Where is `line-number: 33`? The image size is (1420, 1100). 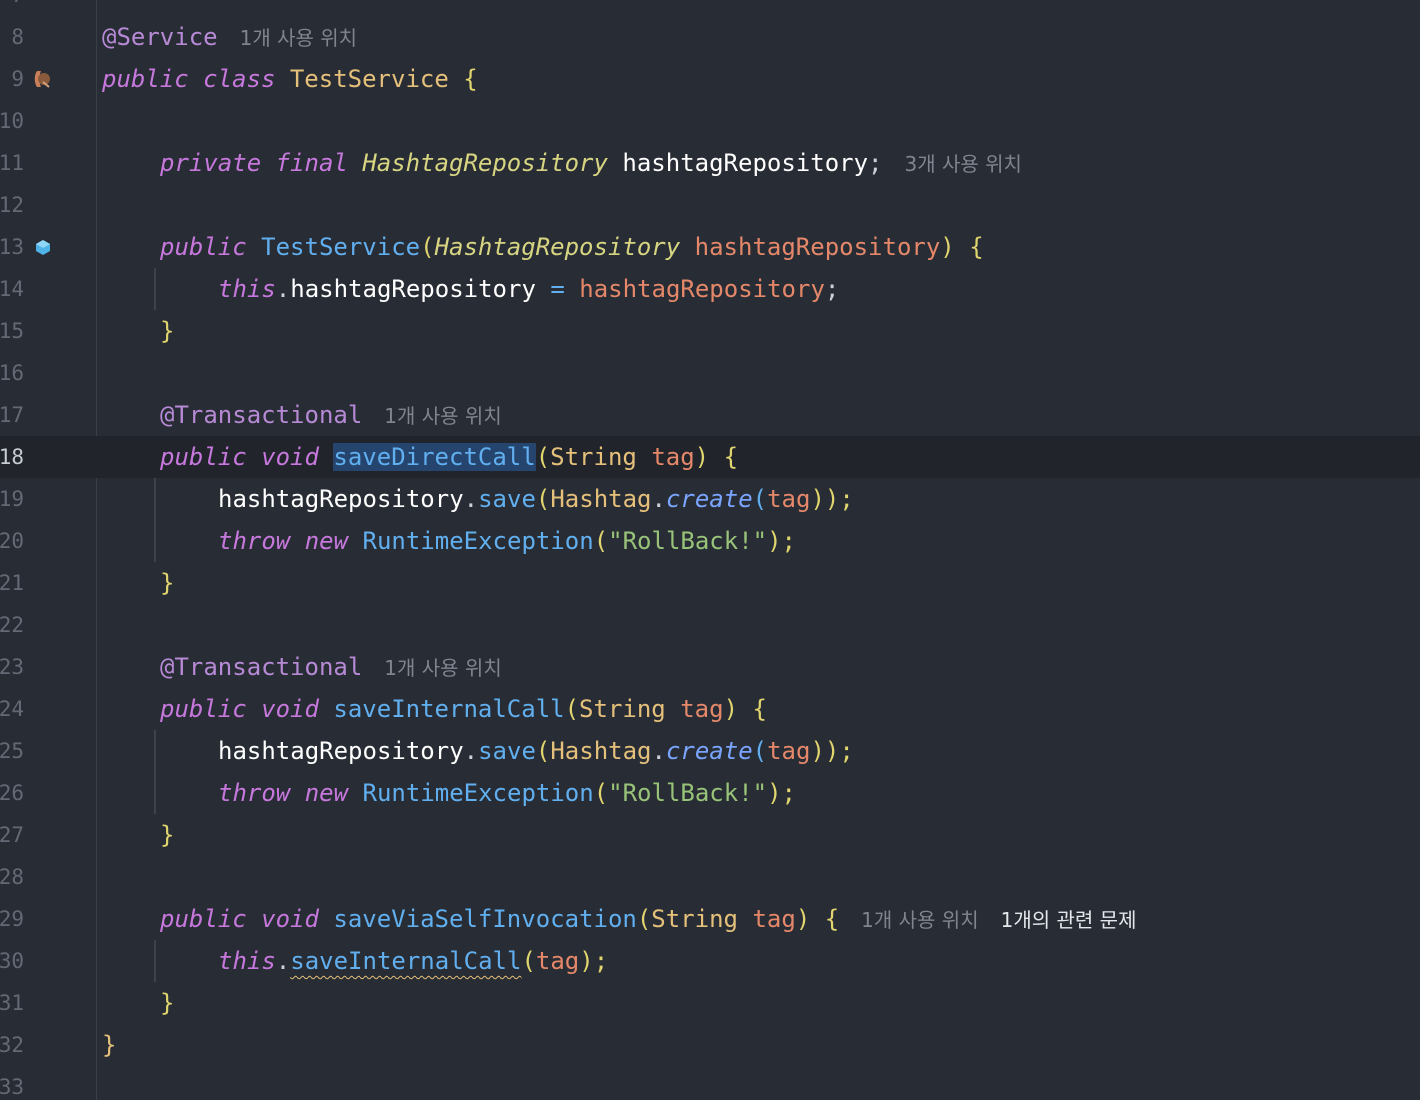 line-number: 33 is located at coordinates (12, 1087).